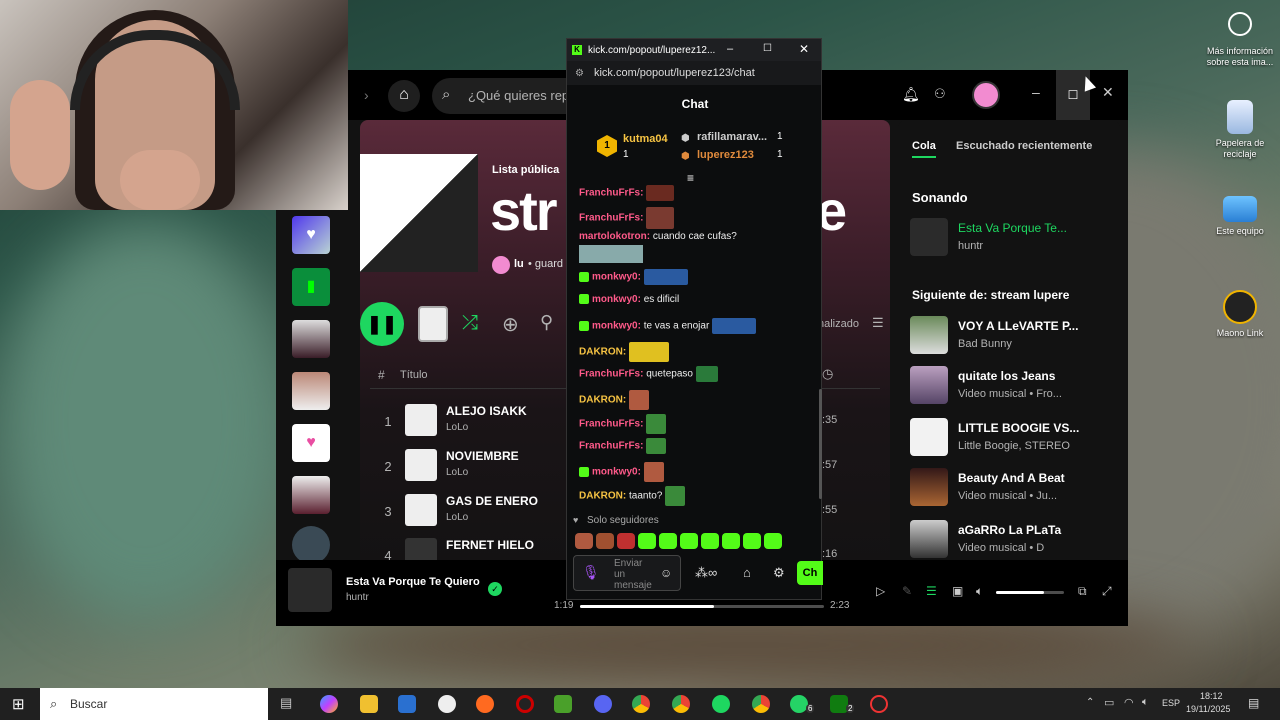 The image size is (1280, 720). Describe the element at coordinates (820, 444) in the screenshot. I see `chat-scrollbar` at that location.